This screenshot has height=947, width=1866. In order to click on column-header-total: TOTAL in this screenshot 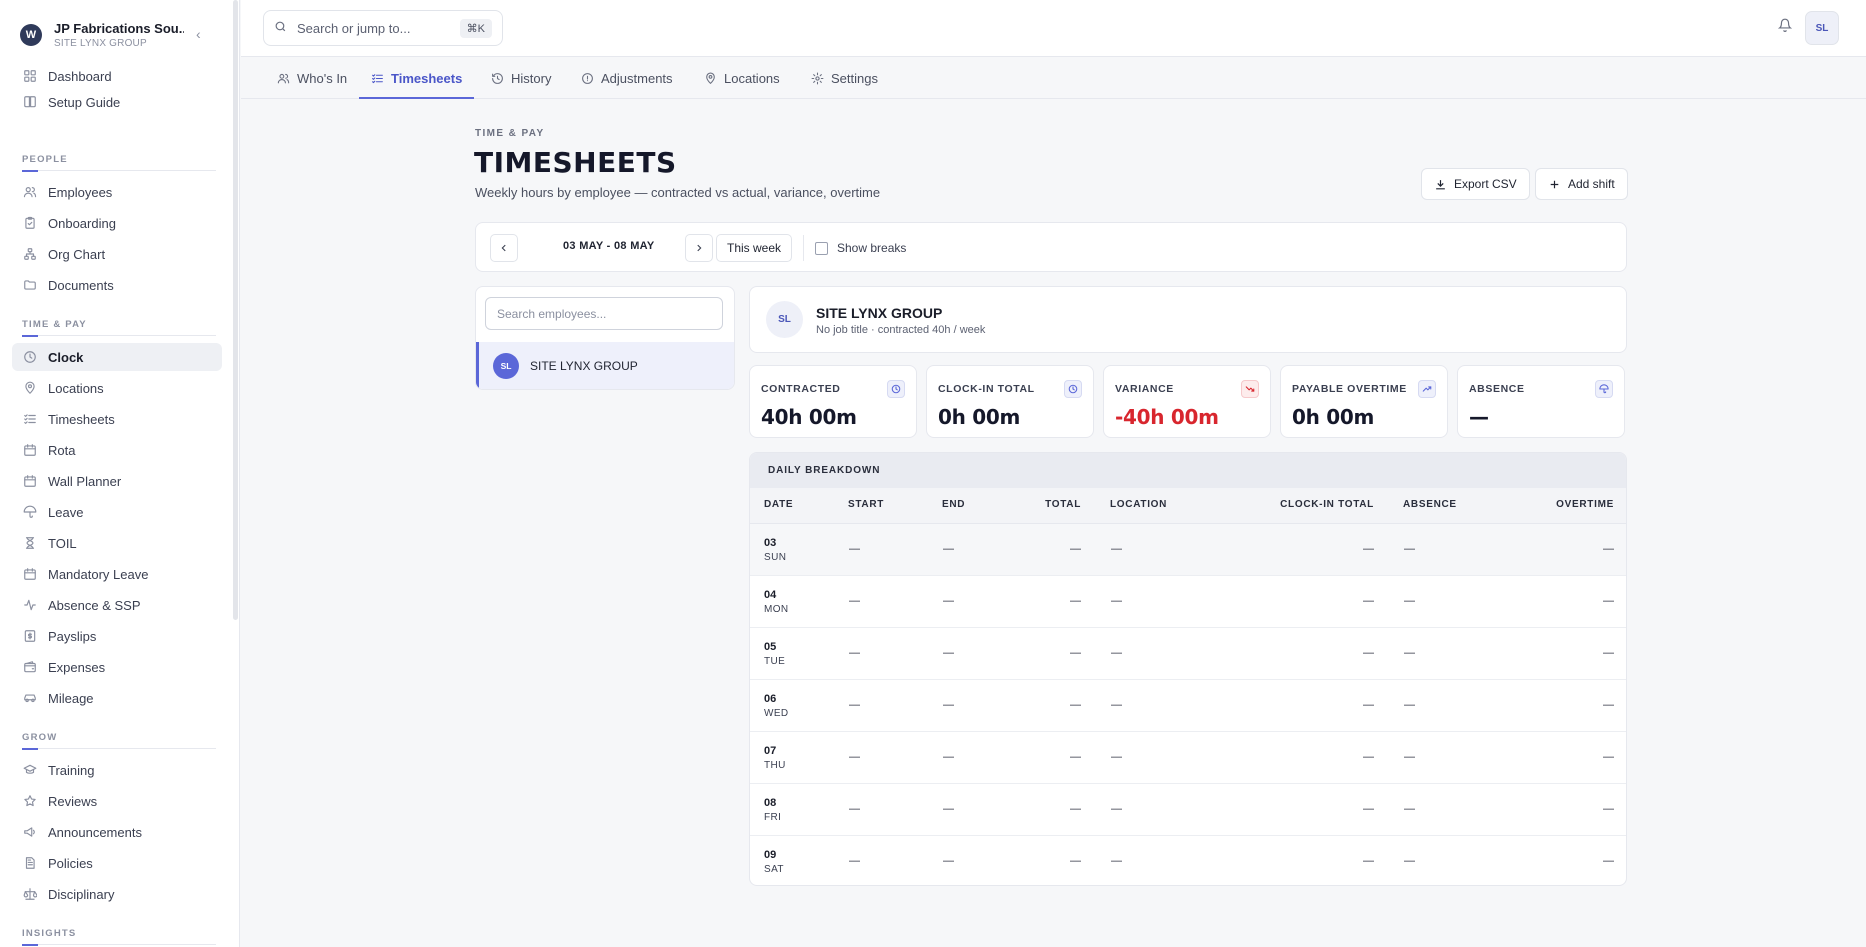, I will do `click(1063, 504)`.